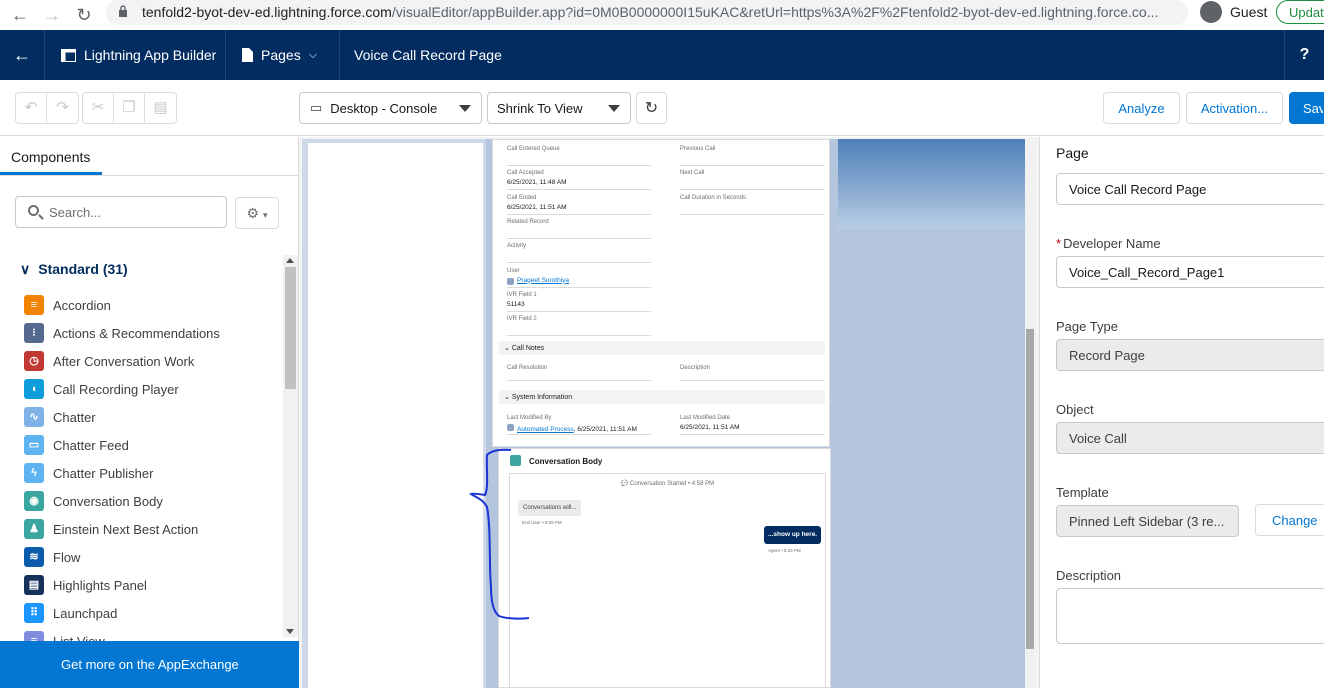 Image resolution: width=1324 pixels, height=688 pixels. What do you see at coordinates (34, 613) in the screenshot?
I see `component-icon: ⠿` at bounding box center [34, 613].